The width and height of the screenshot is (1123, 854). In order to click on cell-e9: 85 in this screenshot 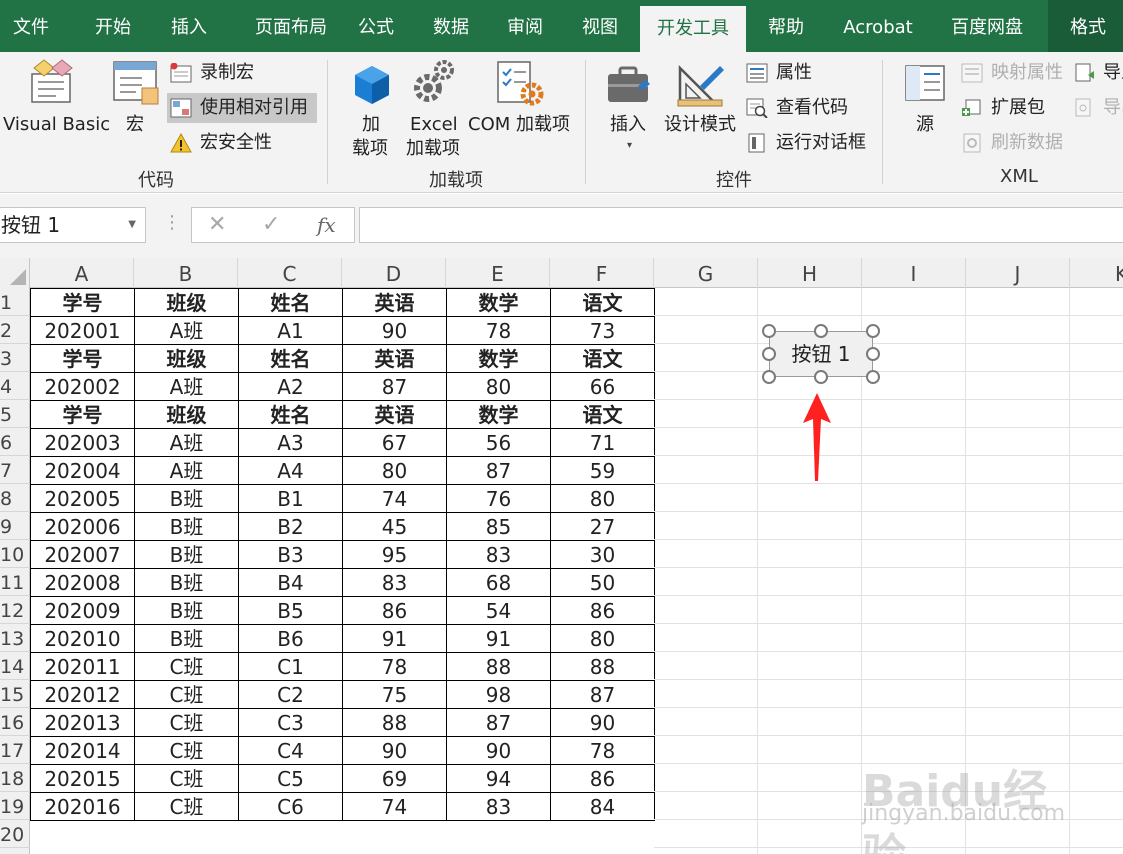, I will do `click(498, 526)`.